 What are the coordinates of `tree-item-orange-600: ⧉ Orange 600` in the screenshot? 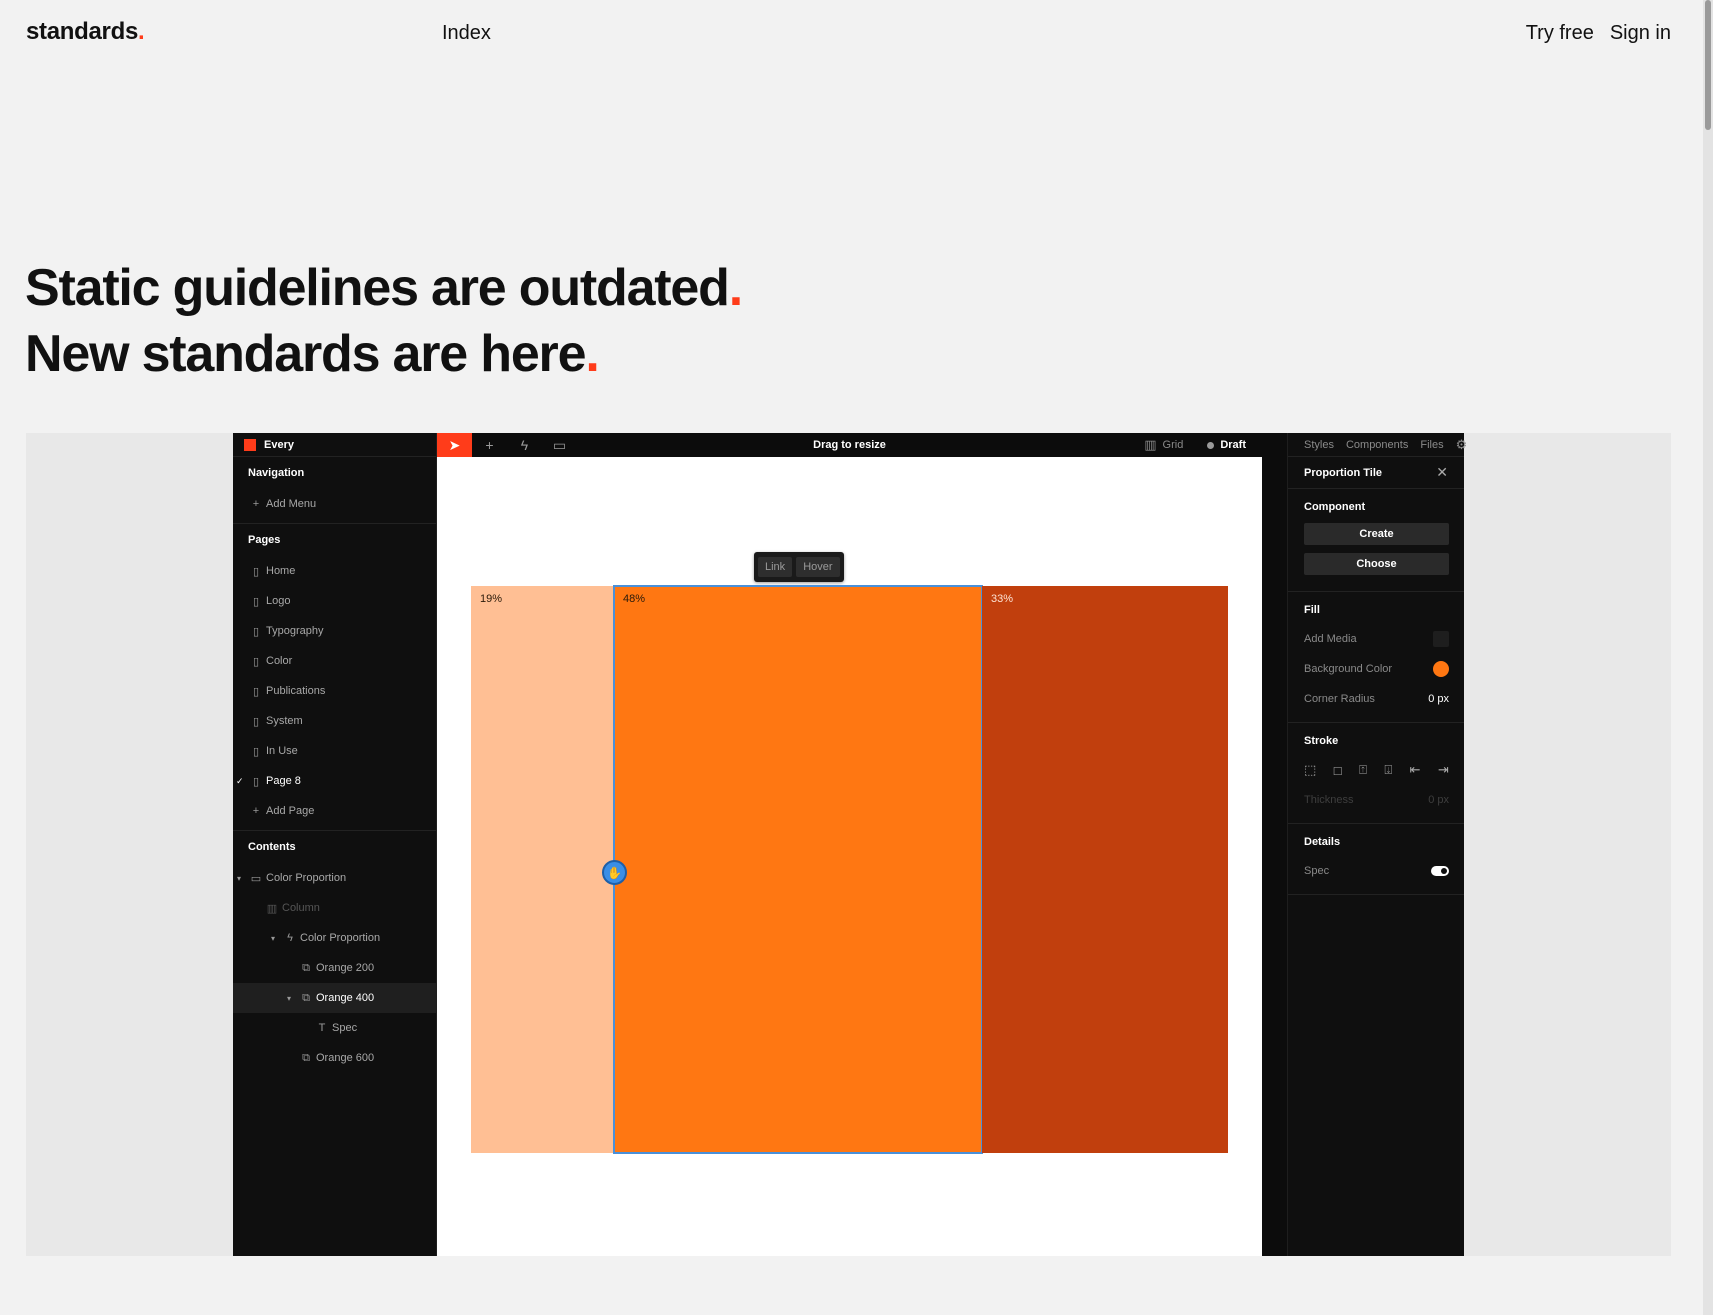 It's located at (334, 1058).